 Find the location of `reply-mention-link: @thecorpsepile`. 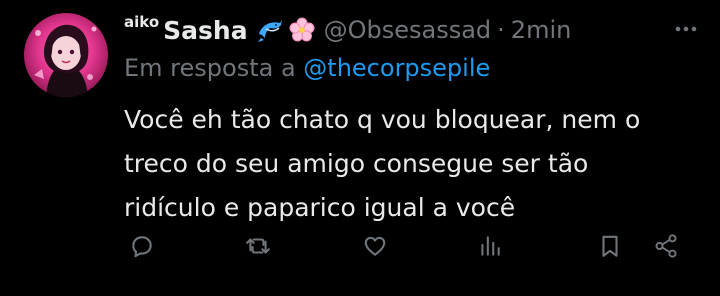

reply-mention-link: @thecorpsepile is located at coordinates (396, 68).